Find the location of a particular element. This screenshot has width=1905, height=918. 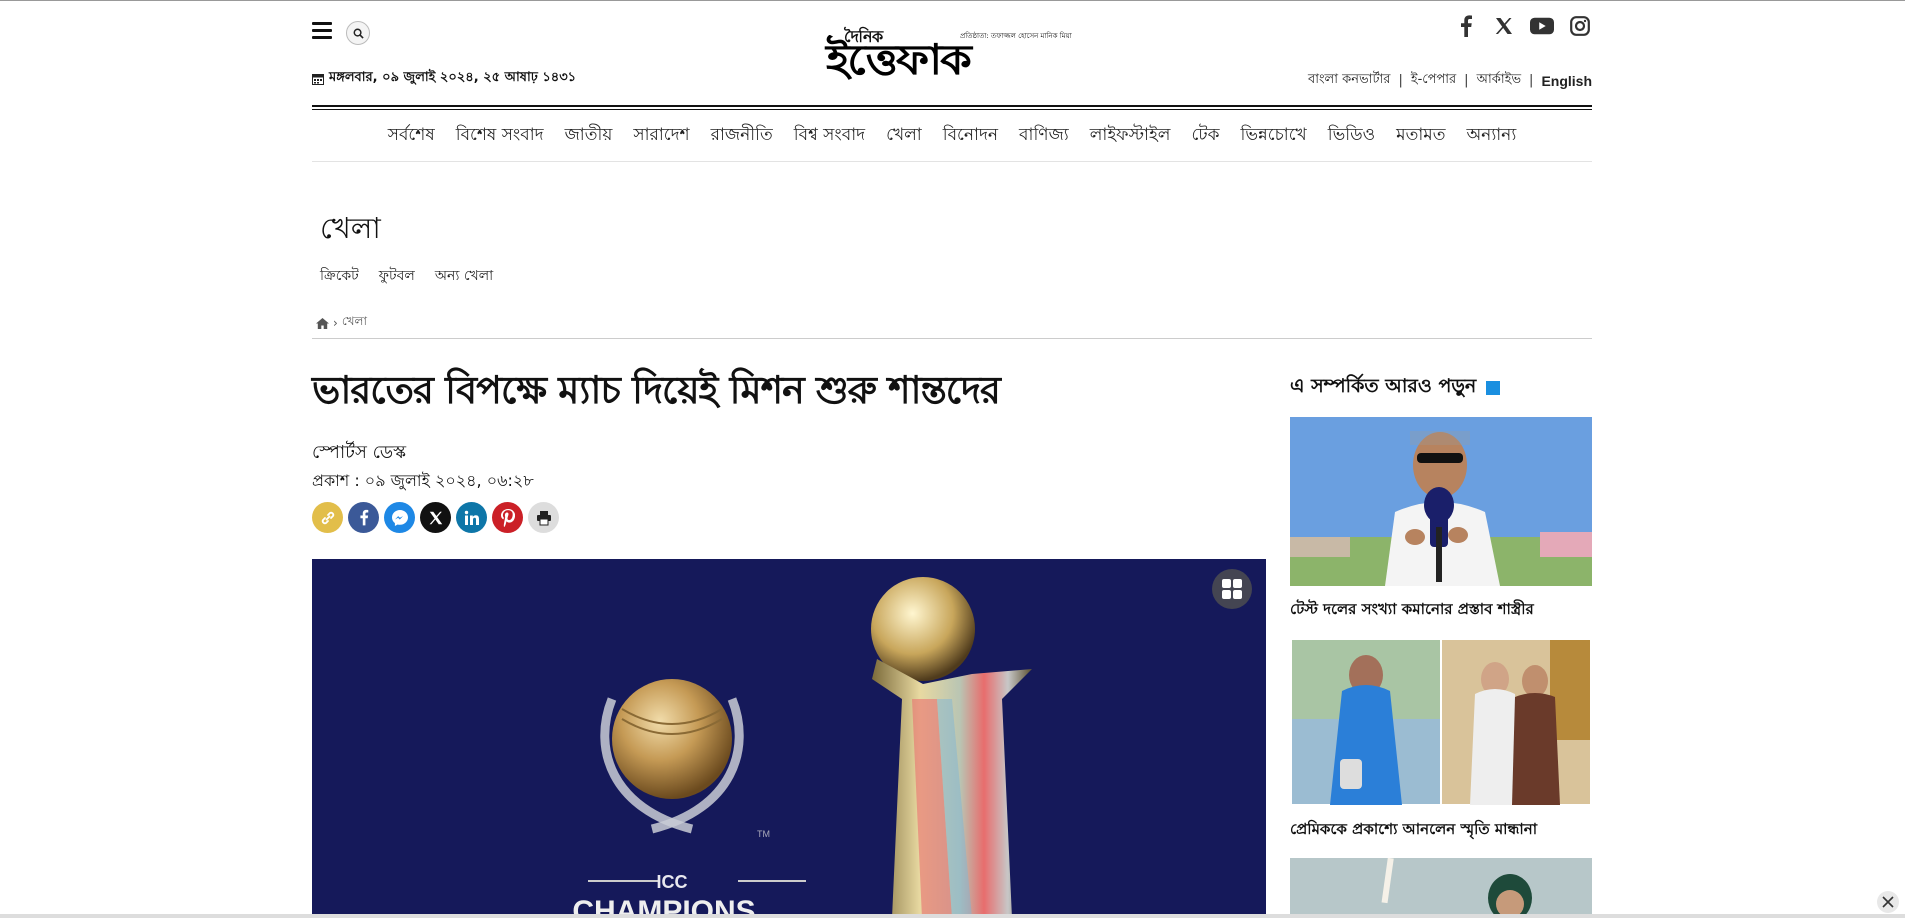

nav-item-sports: খেলা is located at coordinates (904, 136).